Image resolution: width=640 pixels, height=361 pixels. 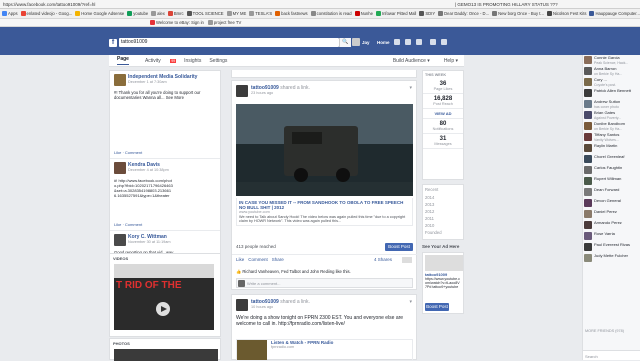 I want to click on search-icon: 🔍, so click(x=345, y=42).